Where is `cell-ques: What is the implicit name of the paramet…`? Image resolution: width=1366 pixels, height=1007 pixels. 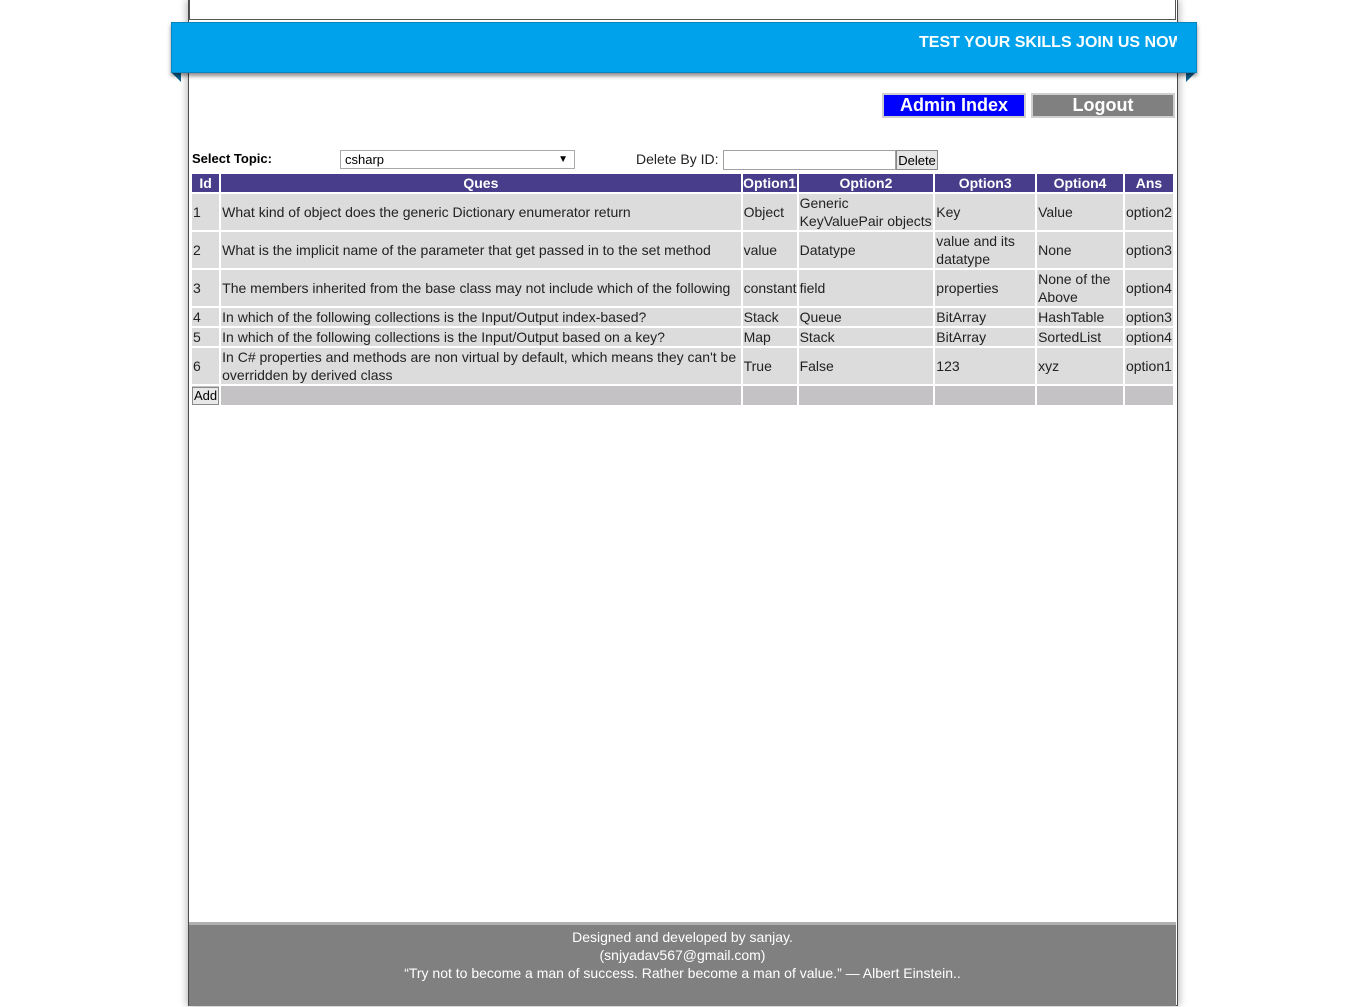
cell-ques: What is the implicit name of the paramet… is located at coordinates (481, 250).